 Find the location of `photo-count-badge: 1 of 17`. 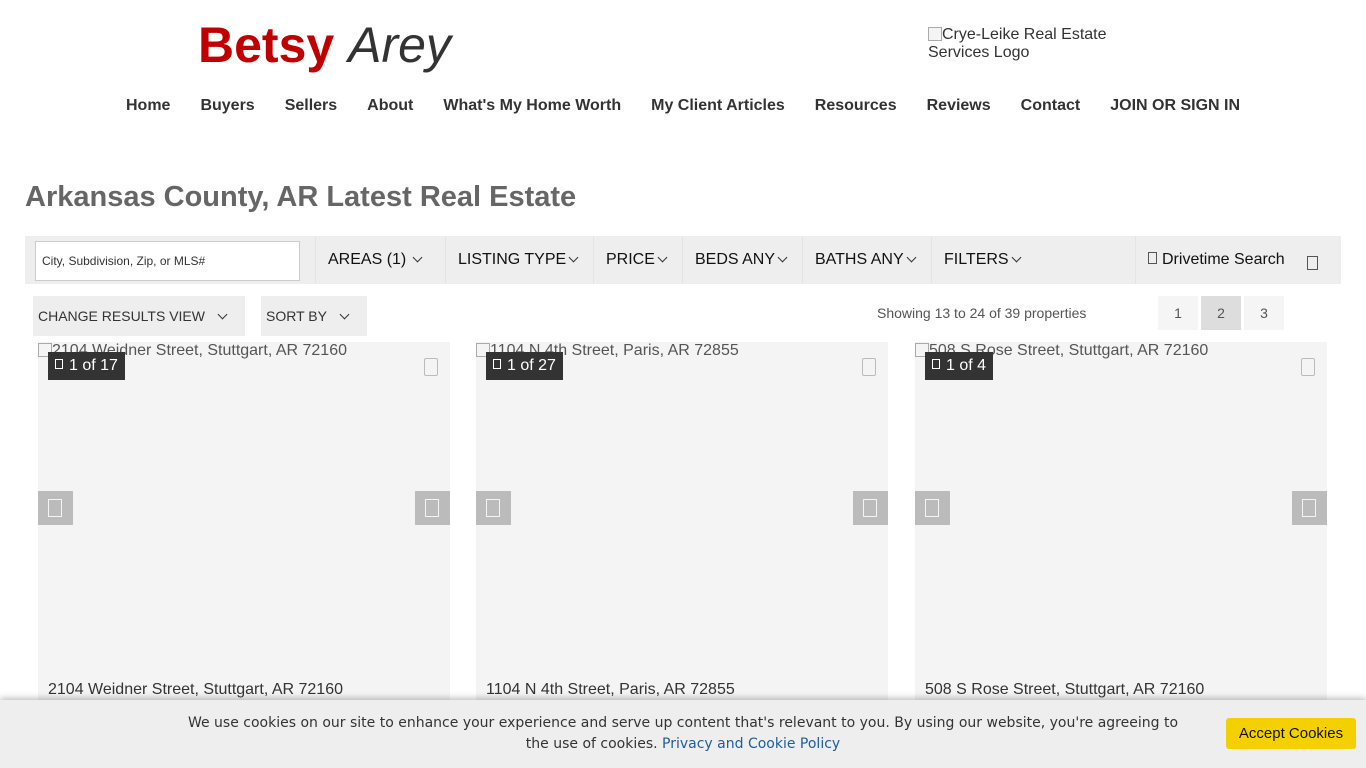

photo-count-badge: 1 of 17 is located at coordinates (86, 366).